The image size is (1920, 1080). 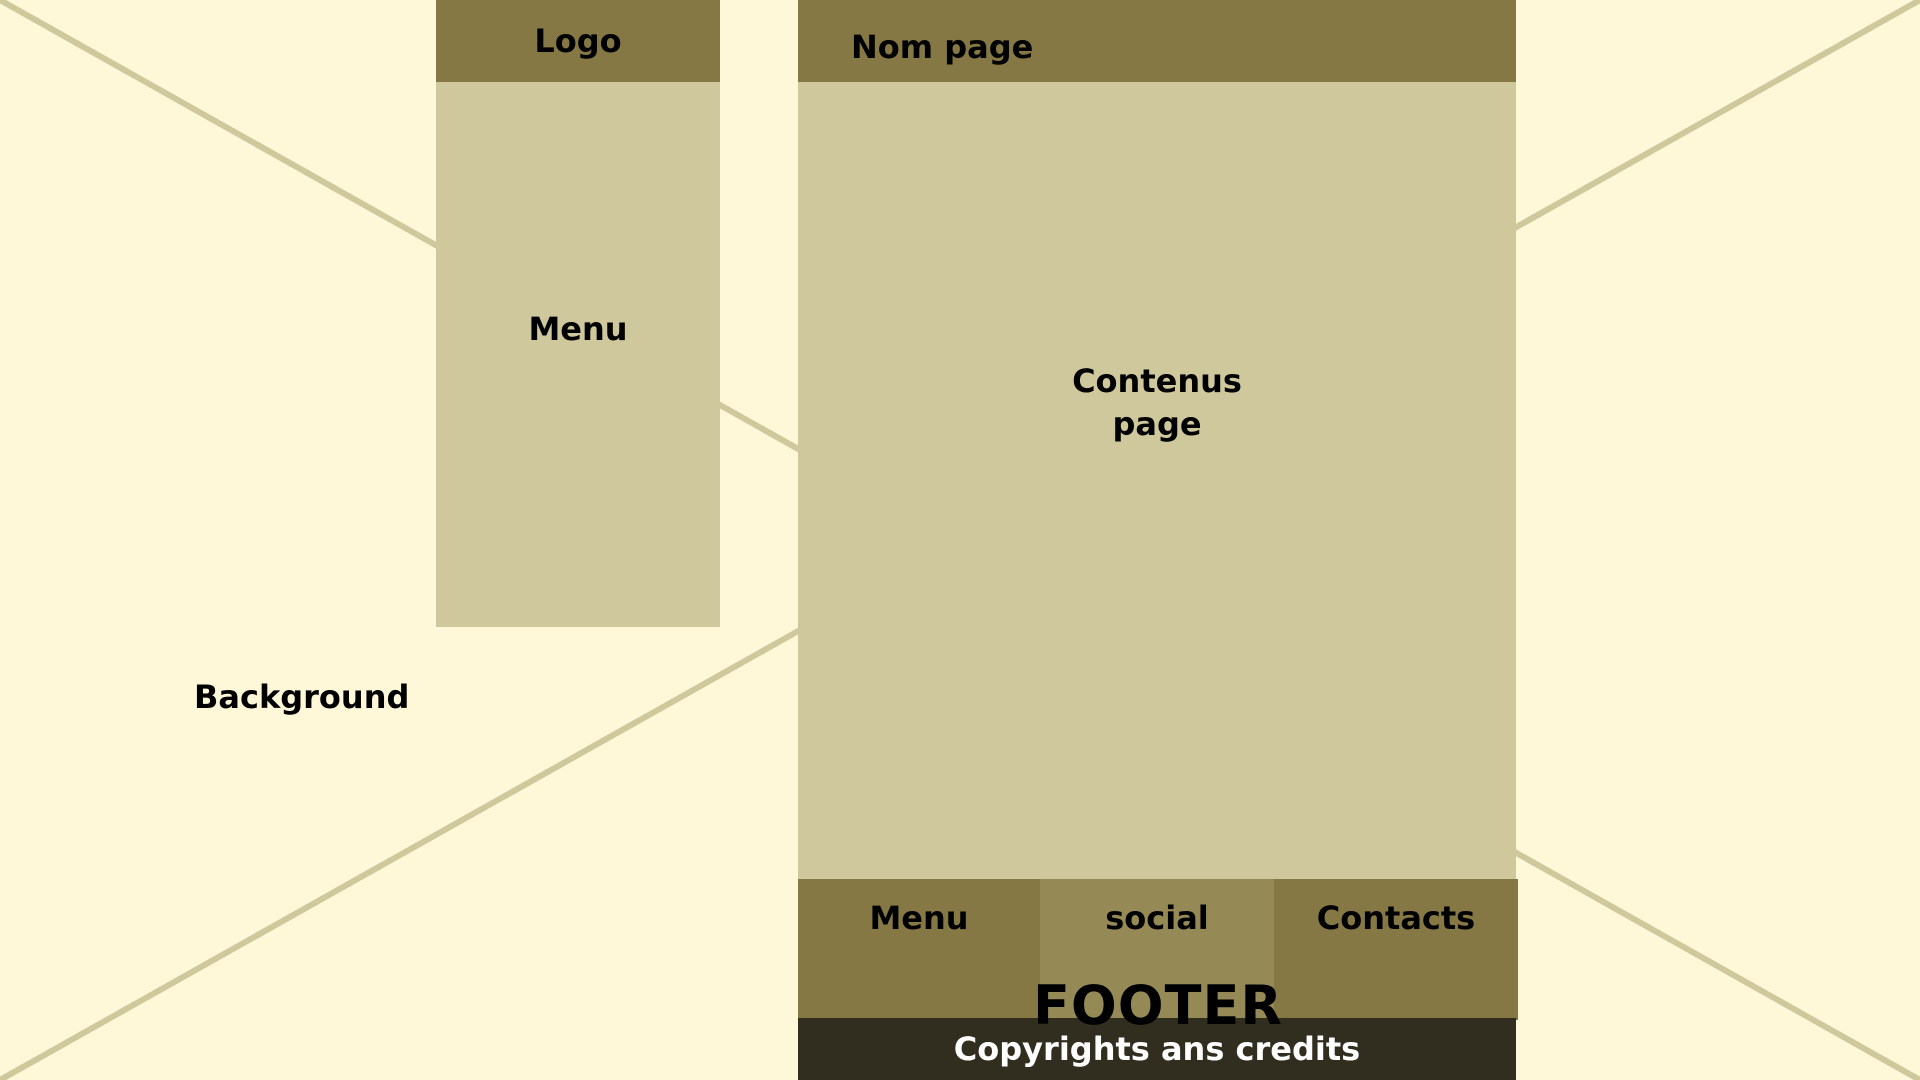 I want to click on logo-box: Logo, so click(x=578, y=41).